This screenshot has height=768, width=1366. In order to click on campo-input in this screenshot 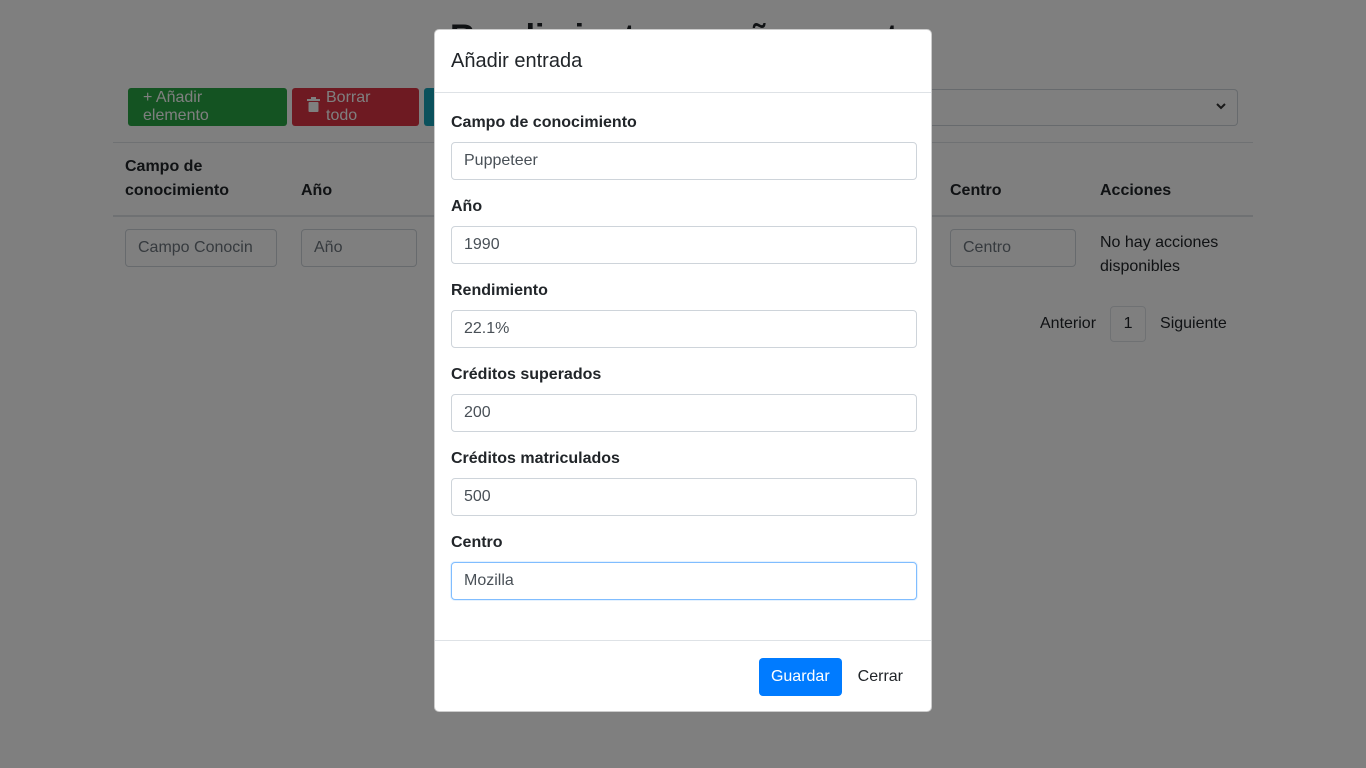, I will do `click(684, 161)`.